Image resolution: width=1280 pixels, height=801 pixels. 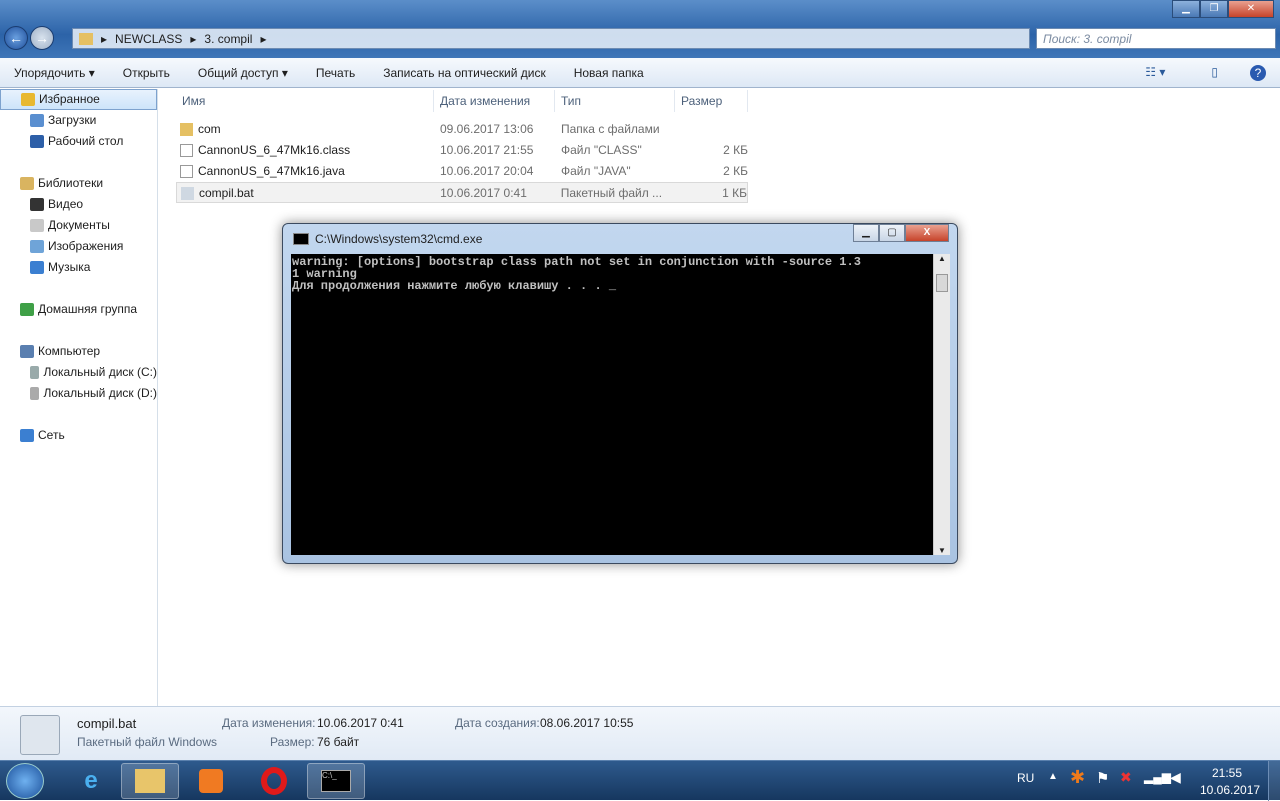 I want to click on toolbar-item: Записать на оптический диск, so click(x=464, y=73).